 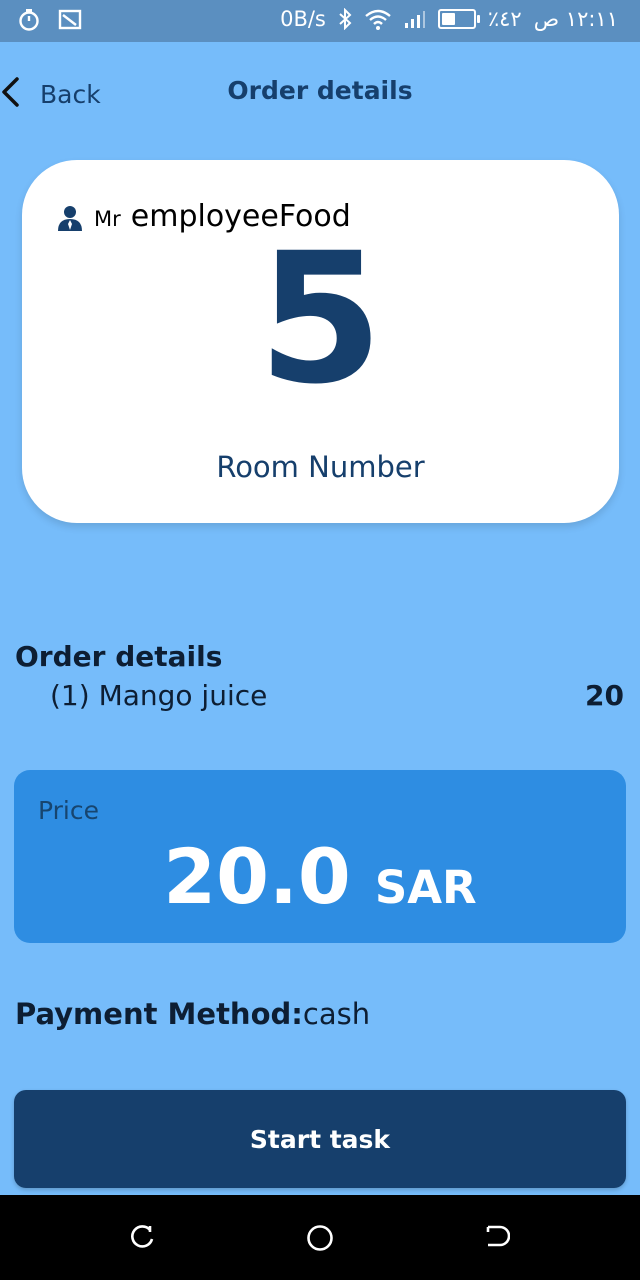 I want to click on payment-method-label: Payment Method:, so click(x=159, y=1014).